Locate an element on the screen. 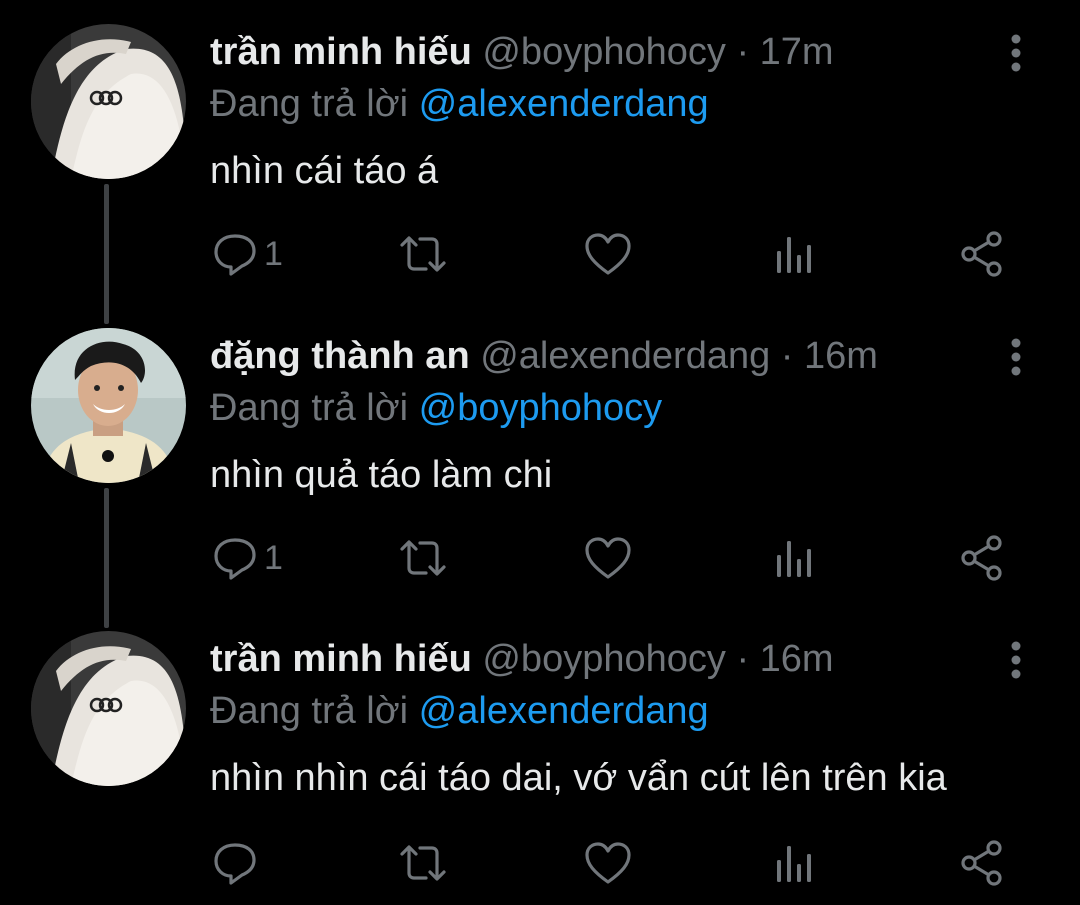 The height and width of the screenshot is (905, 1080). mention-link: @boyphohocy is located at coordinates (541, 408).